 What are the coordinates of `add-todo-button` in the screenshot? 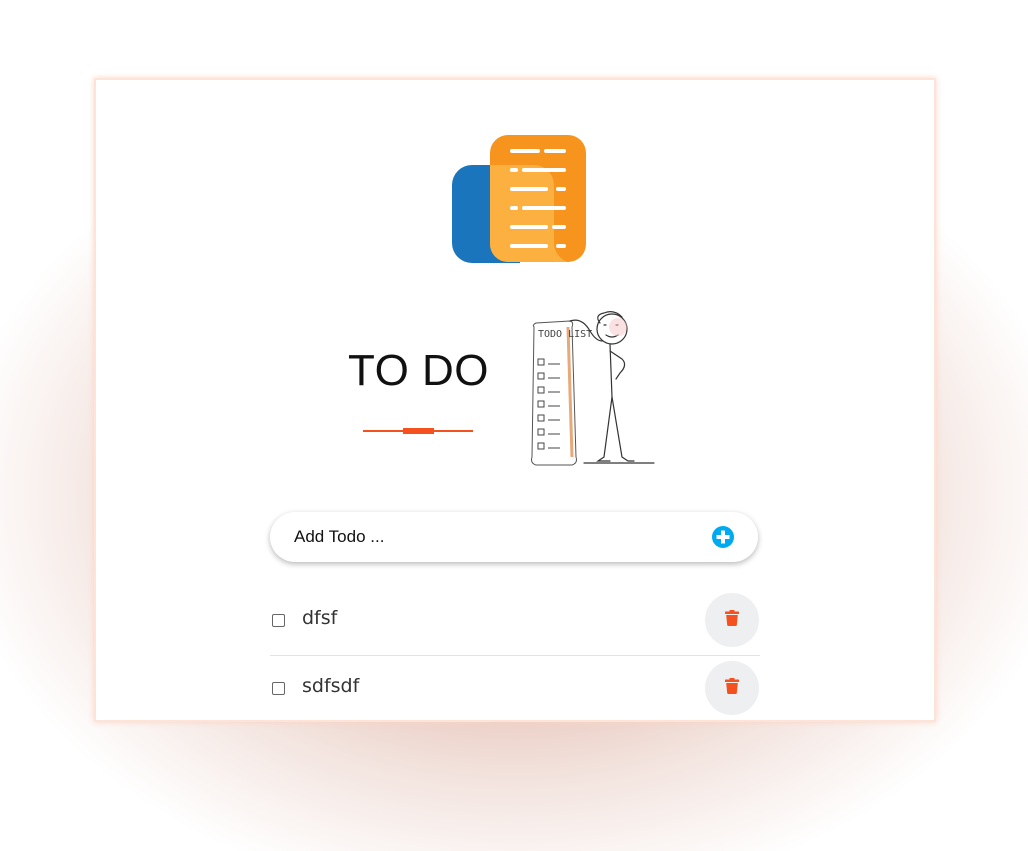 It's located at (723, 537).